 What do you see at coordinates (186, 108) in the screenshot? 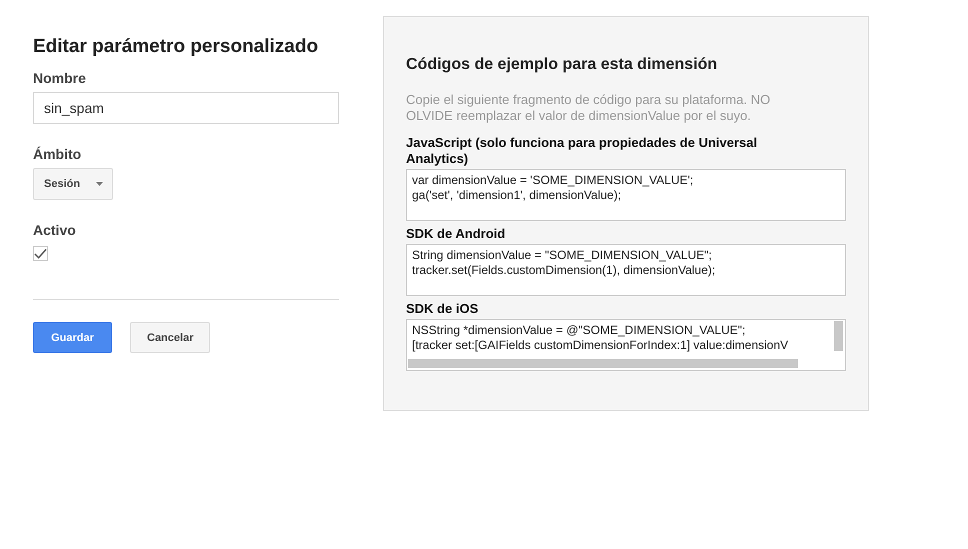
I see `name-input-field: sin_spam` at bounding box center [186, 108].